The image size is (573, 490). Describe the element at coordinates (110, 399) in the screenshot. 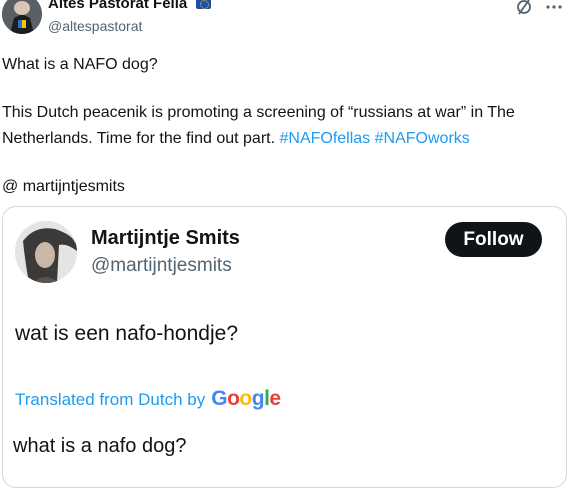

I see `translated-from-label: Translated from Dutch by` at that location.